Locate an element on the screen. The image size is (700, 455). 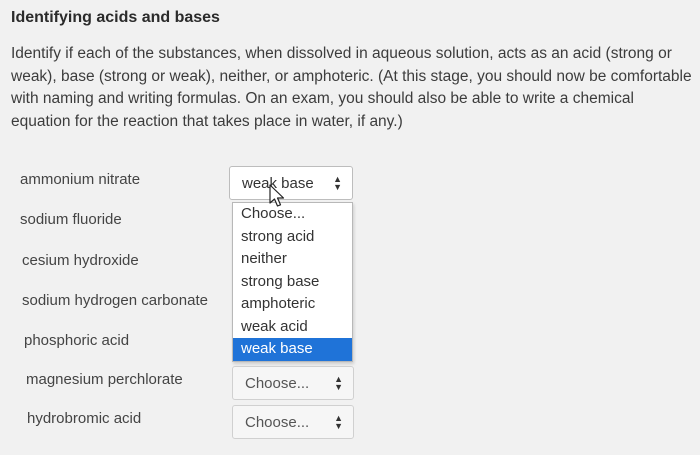
question-title: Identifying acids and bases is located at coordinates (115, 17).